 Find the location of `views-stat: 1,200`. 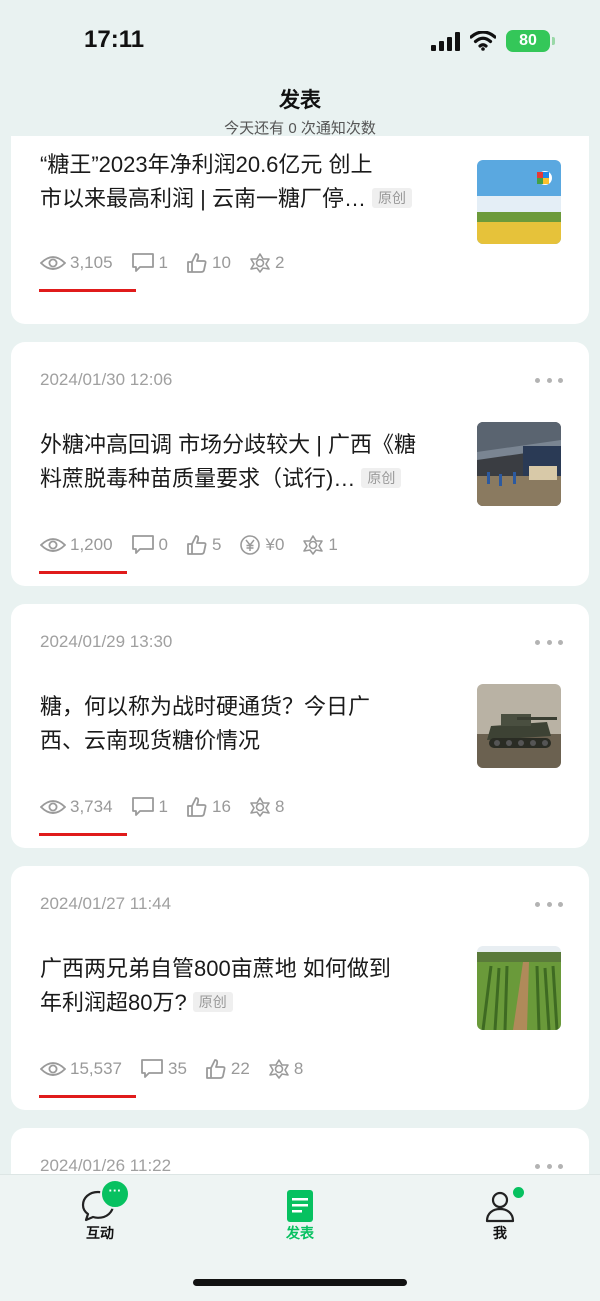

views-stat: 1,200 is located at coordinates (76, 545).